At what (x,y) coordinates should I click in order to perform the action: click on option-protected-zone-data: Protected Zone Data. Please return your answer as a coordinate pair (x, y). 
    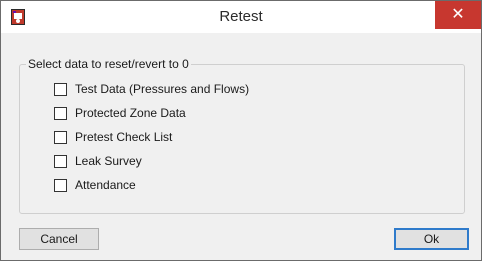
    Looking at the image, I should click on (120, 113).